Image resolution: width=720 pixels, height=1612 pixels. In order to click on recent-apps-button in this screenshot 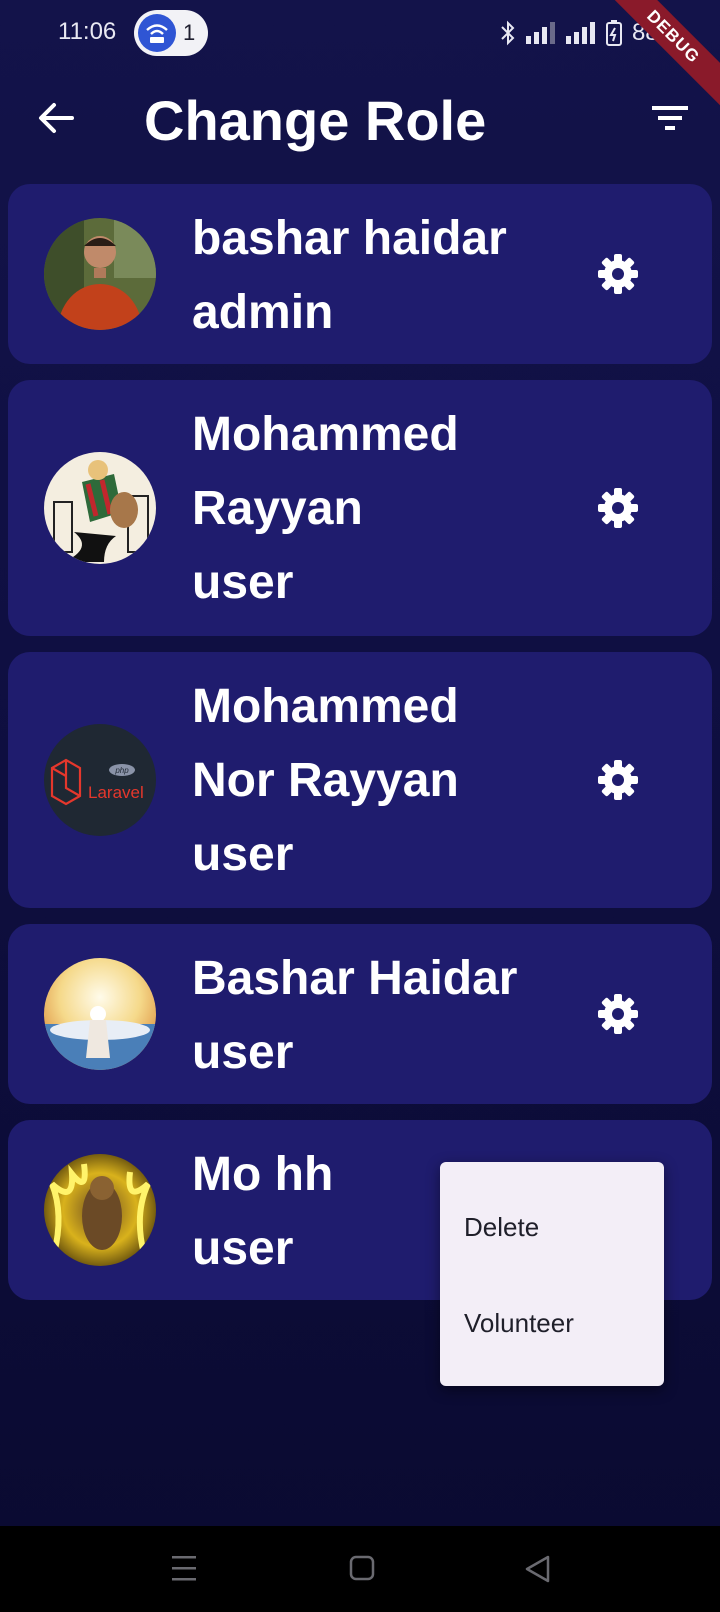, I will do `click(184, 1569)`.